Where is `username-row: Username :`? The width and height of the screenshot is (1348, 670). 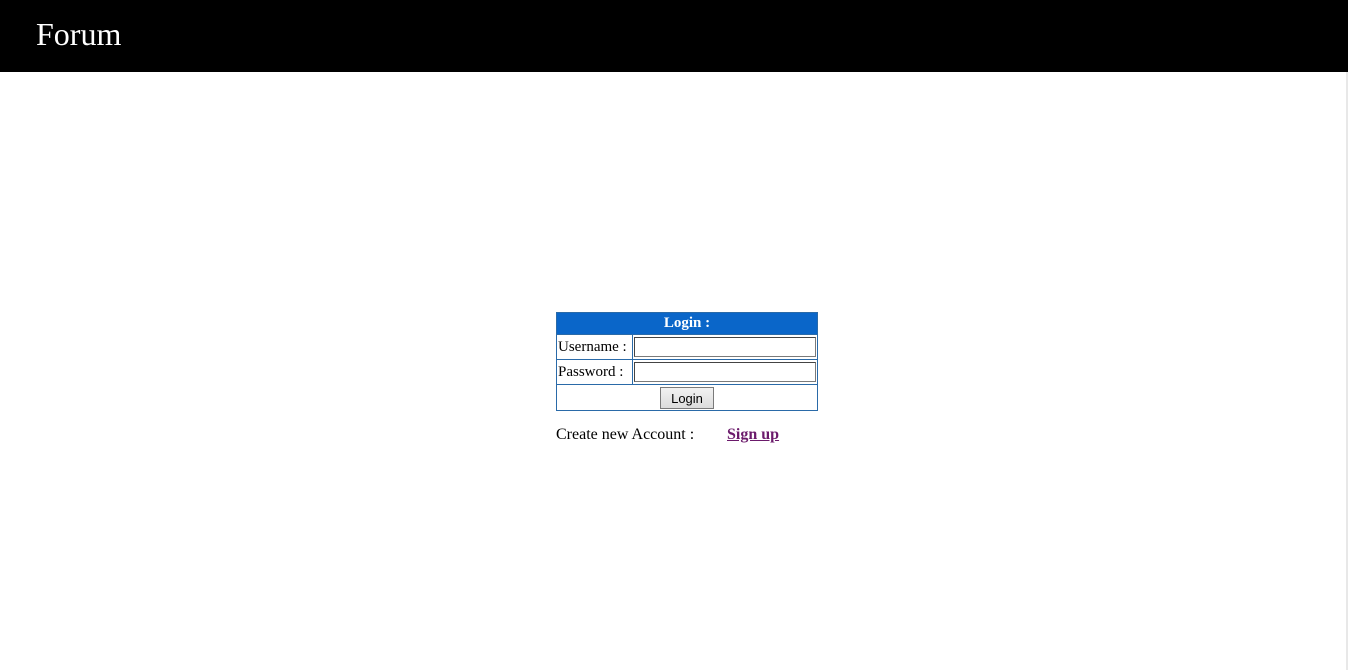 username-row: Username : is located at coordinates (687, 346).